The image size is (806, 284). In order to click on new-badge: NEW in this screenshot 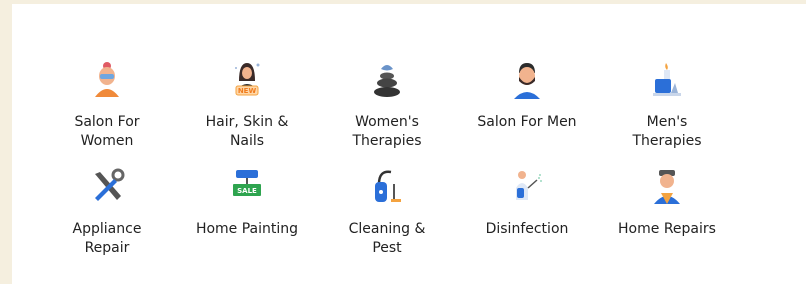, I will do `click(247, 91)`.